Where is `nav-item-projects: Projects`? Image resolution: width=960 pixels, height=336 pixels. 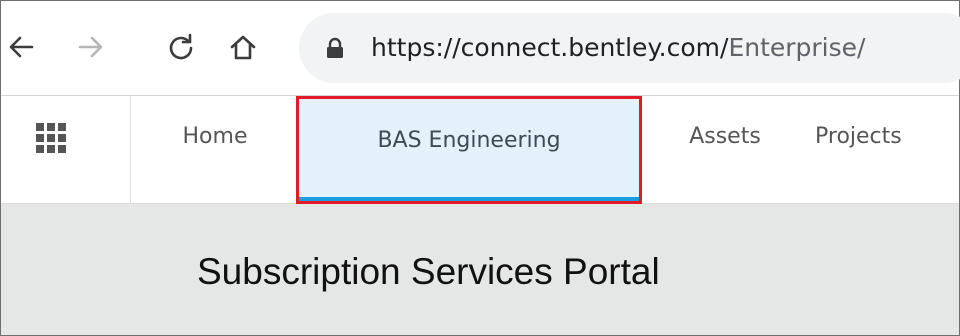
nav-item-projects: Projects is located at coordinates (880, 149).